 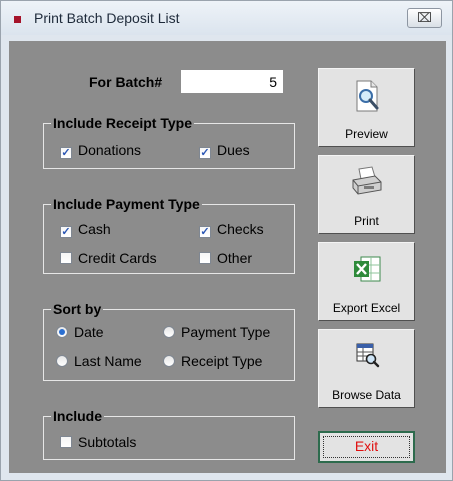 What do you see at coordinates (366, 180) in the screenshot?
I see `printer-icon` at bounding box center [366, 180].